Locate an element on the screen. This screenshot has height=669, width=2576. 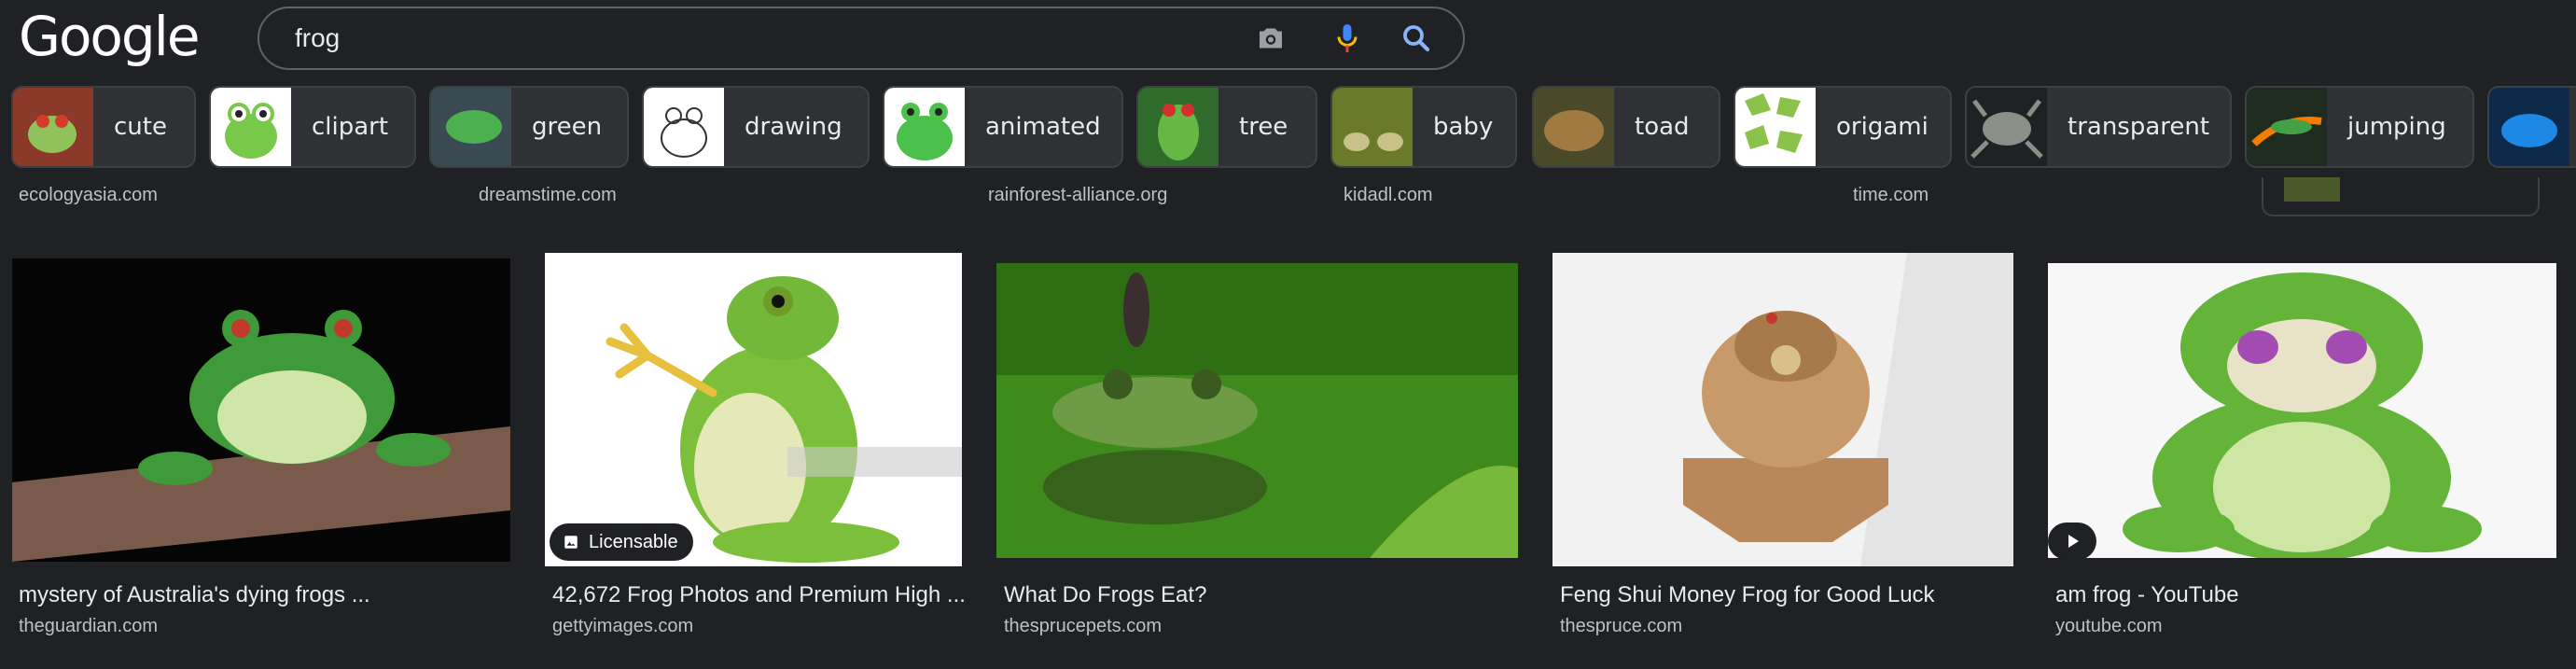
chip-green: green is located at coordinates (529, 127).